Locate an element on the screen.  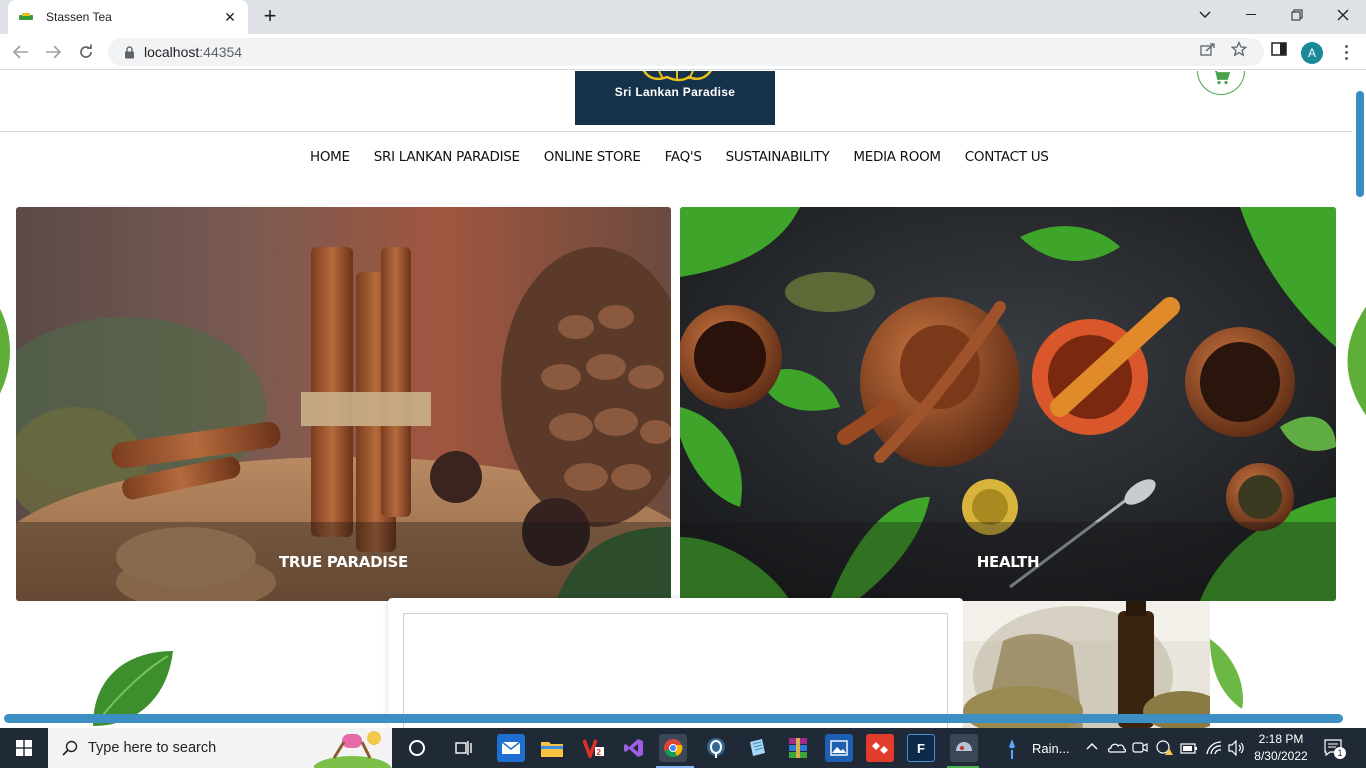
notification-center-icon: 1 is located at coordinates (1334, 748).